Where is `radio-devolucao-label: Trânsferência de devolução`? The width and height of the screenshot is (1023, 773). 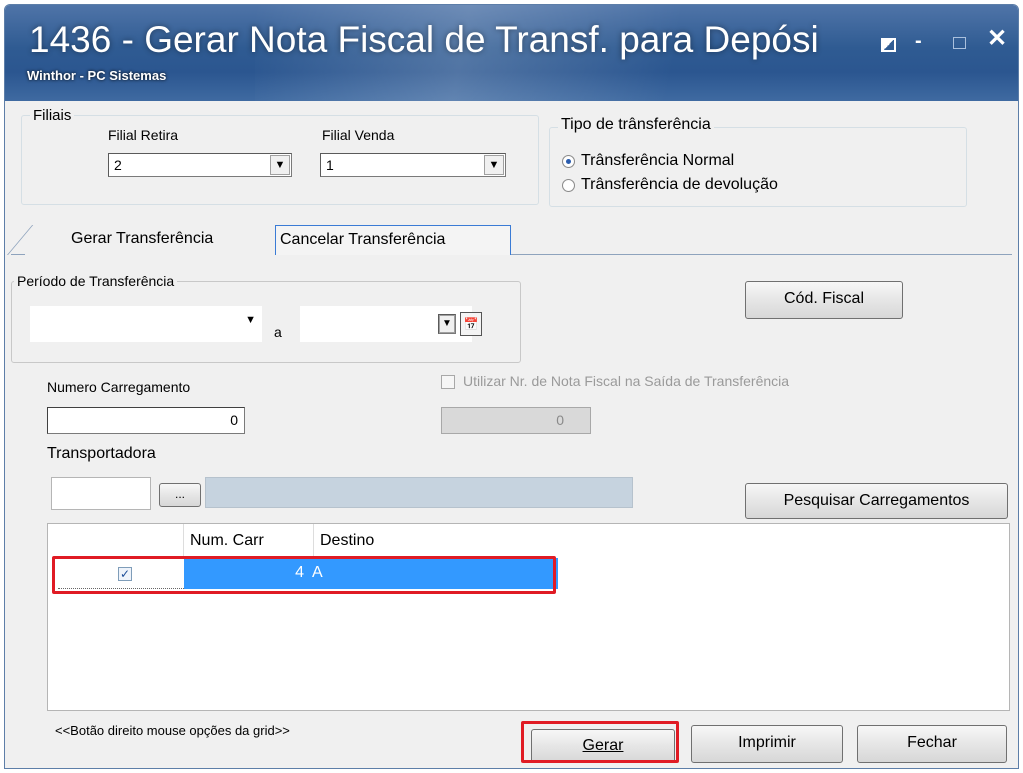
radio-devolucao-label: Trânsferência de devolução is located at coordinates (679, 184).